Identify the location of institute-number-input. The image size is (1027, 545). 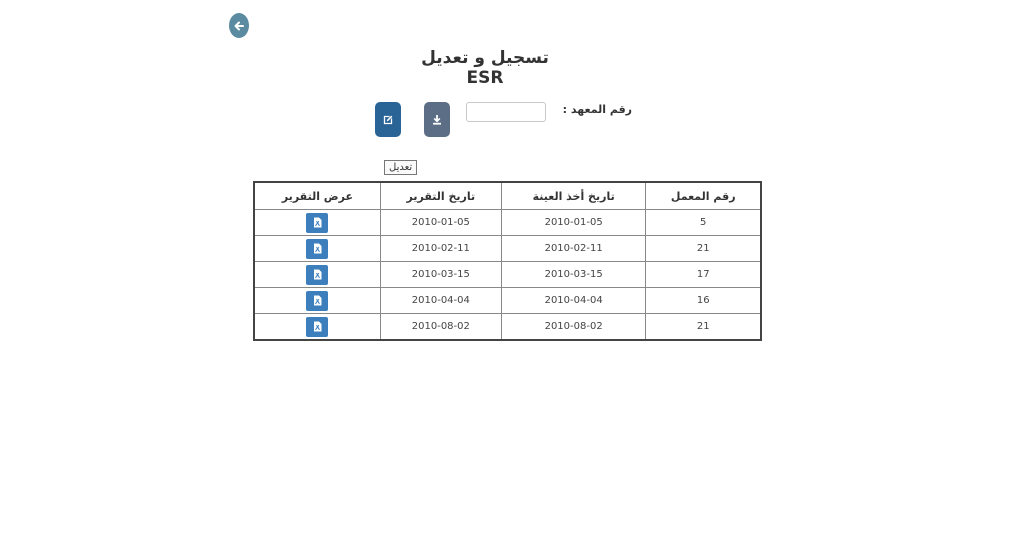
(506, 112).